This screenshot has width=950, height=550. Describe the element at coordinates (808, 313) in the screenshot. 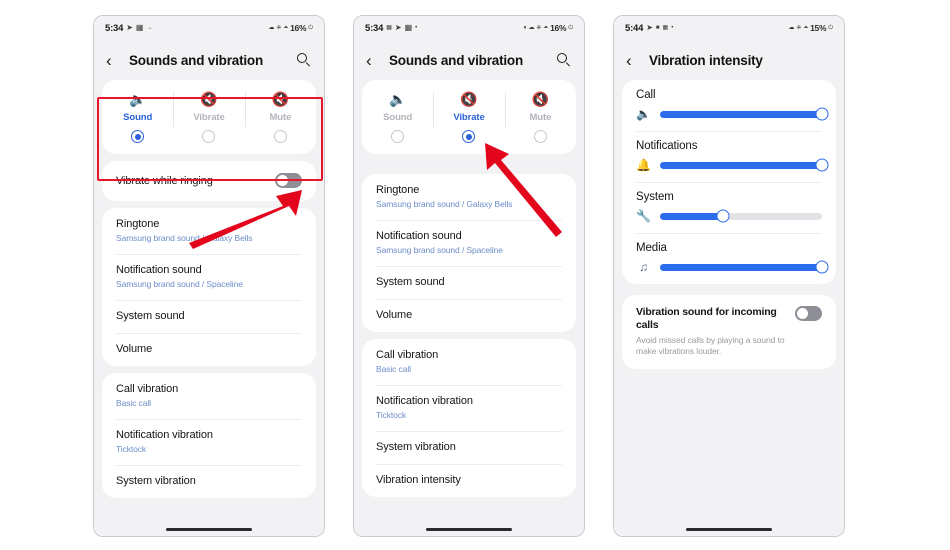

I see `vibration-sound-toggle` at that location.